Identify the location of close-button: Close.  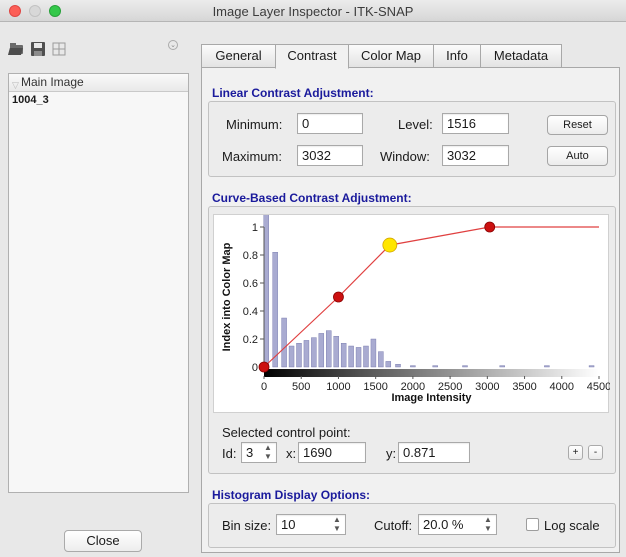
(103, 541).